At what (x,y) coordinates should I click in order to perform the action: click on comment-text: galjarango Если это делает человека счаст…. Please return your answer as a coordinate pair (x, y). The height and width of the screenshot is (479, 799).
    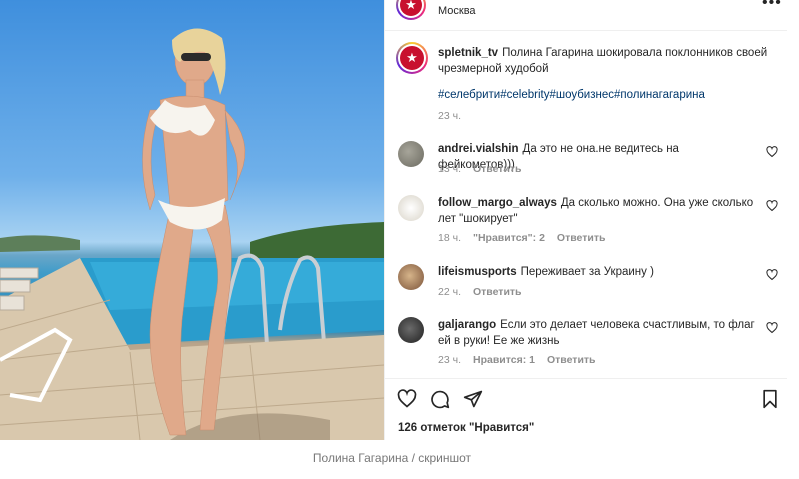
    Looking at the image, I should click on (597, 333).